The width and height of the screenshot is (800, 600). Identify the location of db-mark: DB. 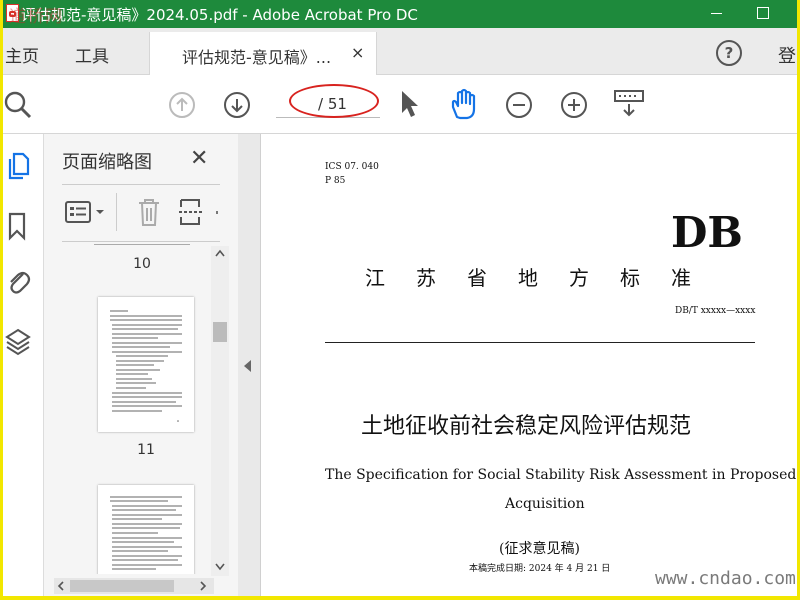
(707, 232).